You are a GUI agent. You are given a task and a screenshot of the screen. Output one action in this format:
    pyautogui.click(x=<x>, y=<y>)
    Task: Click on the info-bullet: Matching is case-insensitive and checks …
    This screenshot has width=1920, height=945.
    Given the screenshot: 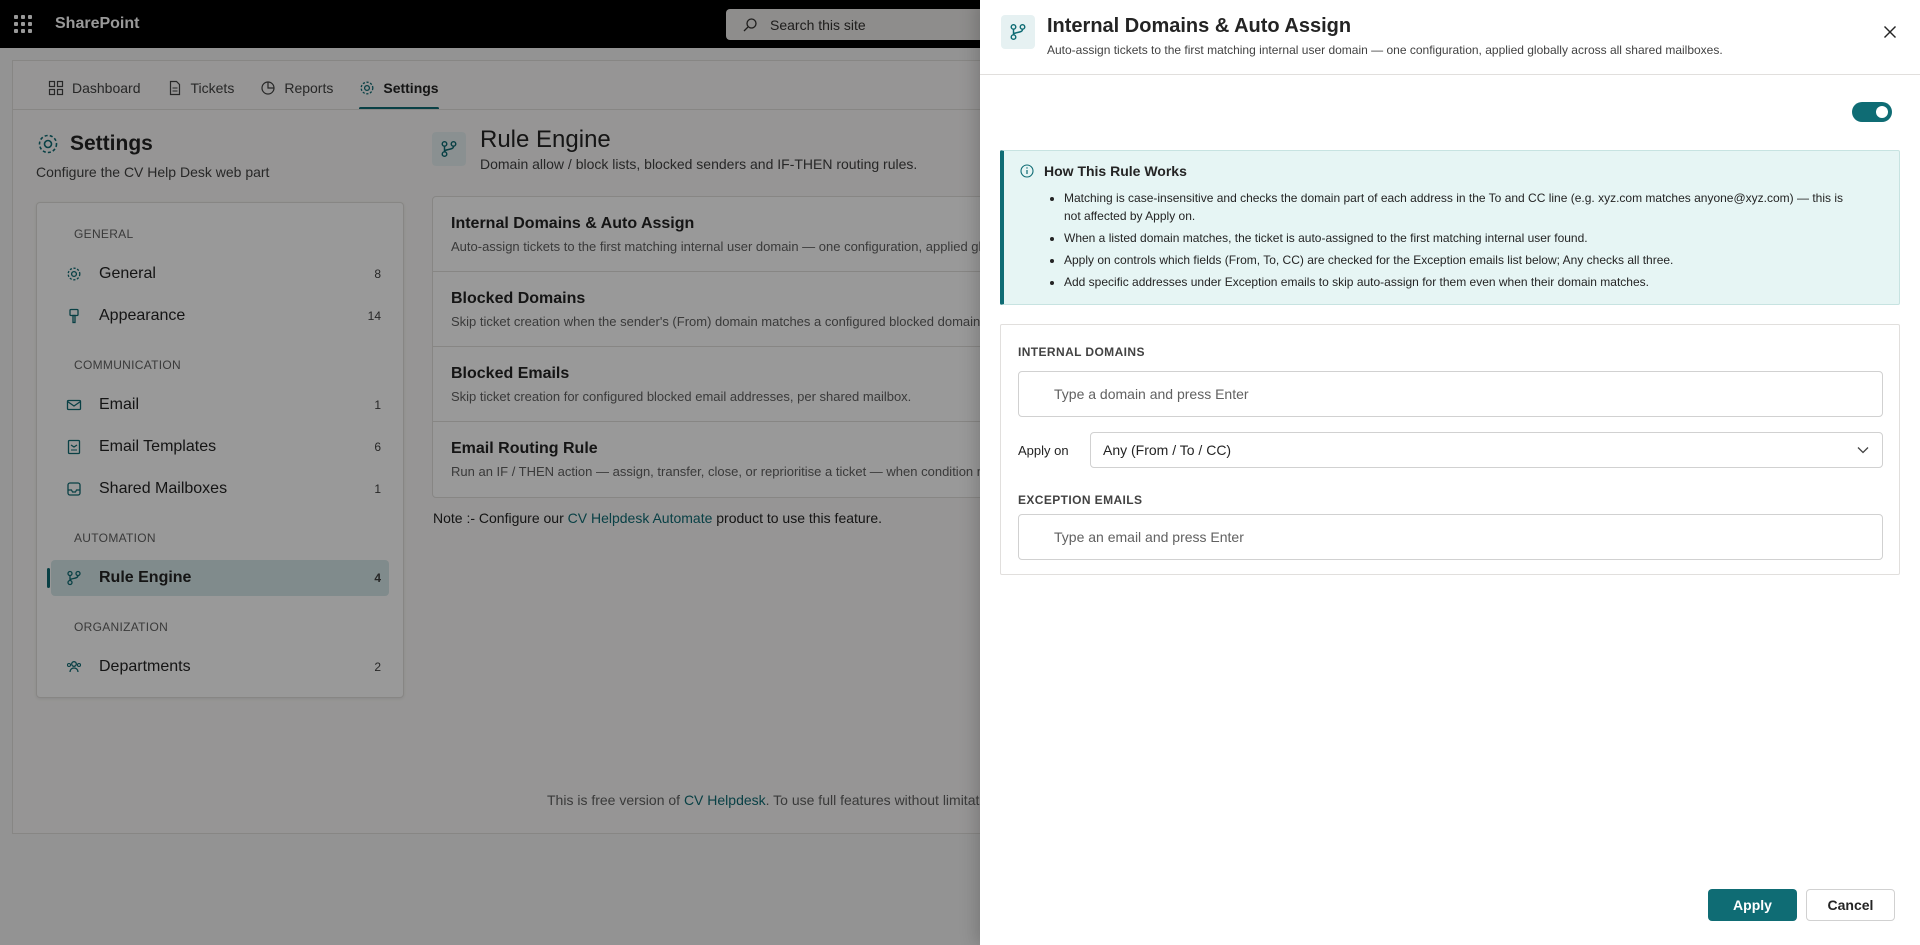 What is the action you would take?
    pyautogui.click(x=1481, y=207)
    